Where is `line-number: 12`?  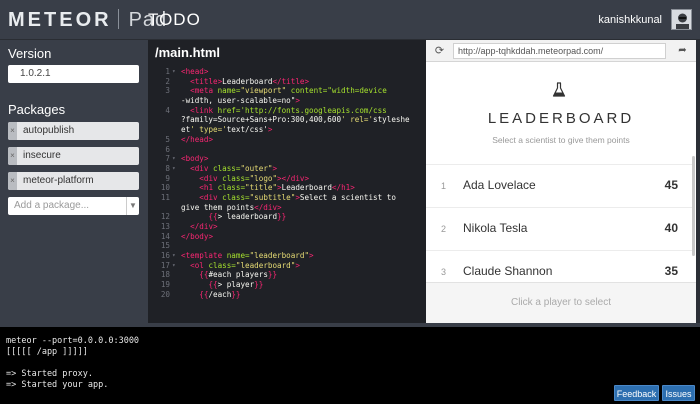
line-number: 12 is located at coordinates (165, 217).